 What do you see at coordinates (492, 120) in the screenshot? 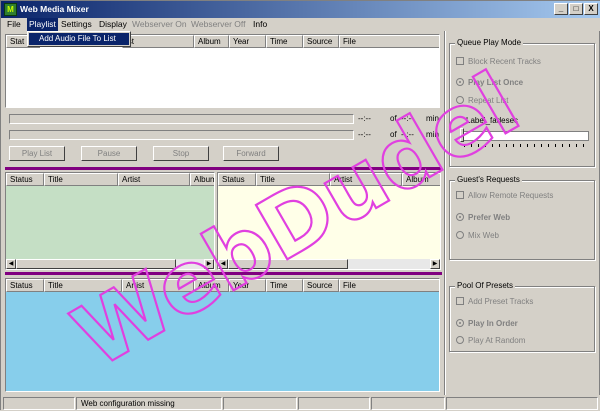
I see `fade-label: Label_fadesec` at bounding box center [492, 120].